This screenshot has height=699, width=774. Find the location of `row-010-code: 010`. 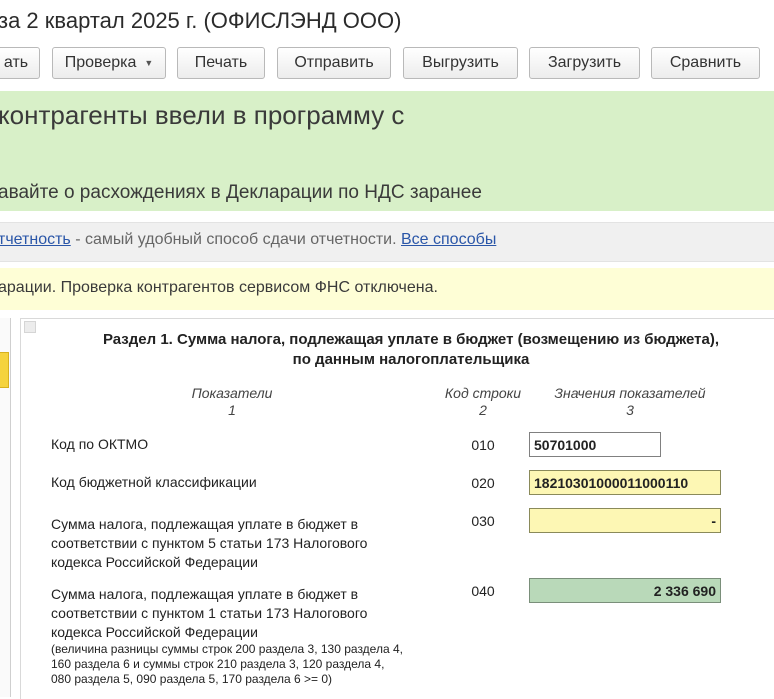

row-010-code: 010 is located at coordinates (483, 445).